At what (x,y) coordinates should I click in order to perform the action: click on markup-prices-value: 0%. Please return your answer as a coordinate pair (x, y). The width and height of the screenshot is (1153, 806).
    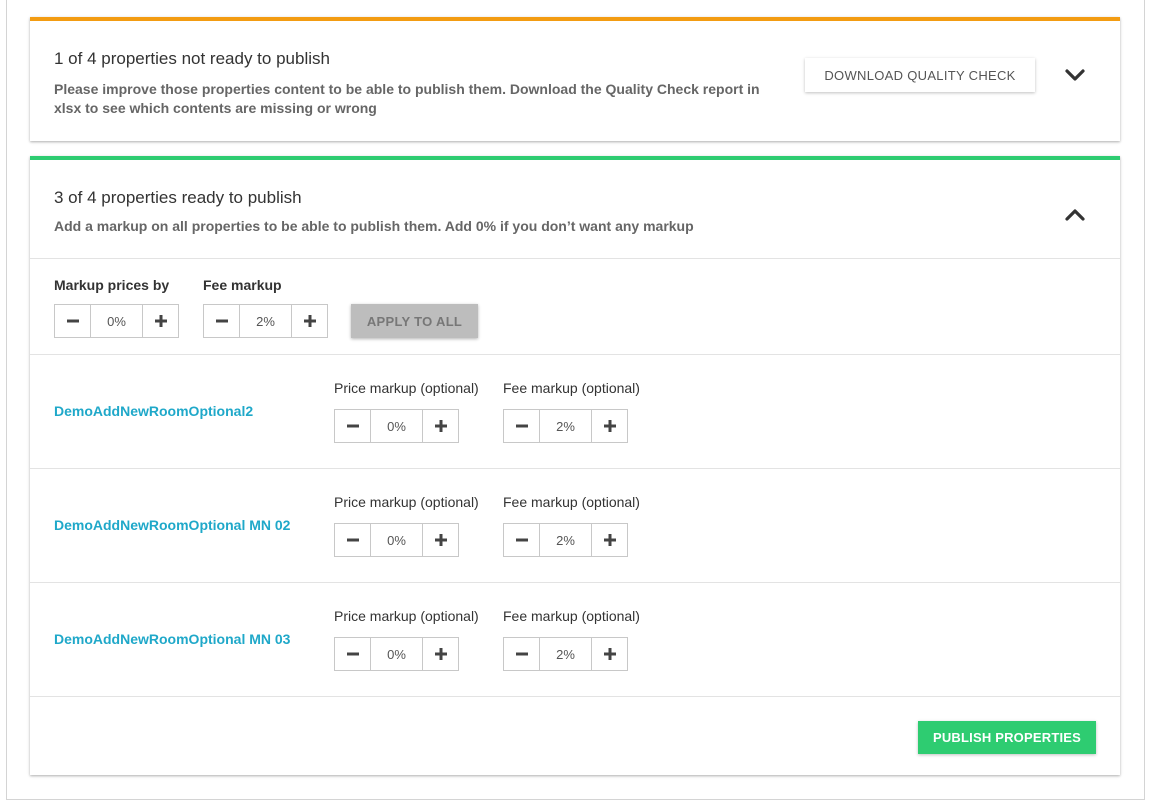
    Looking at the image, I should click on (116, 321).